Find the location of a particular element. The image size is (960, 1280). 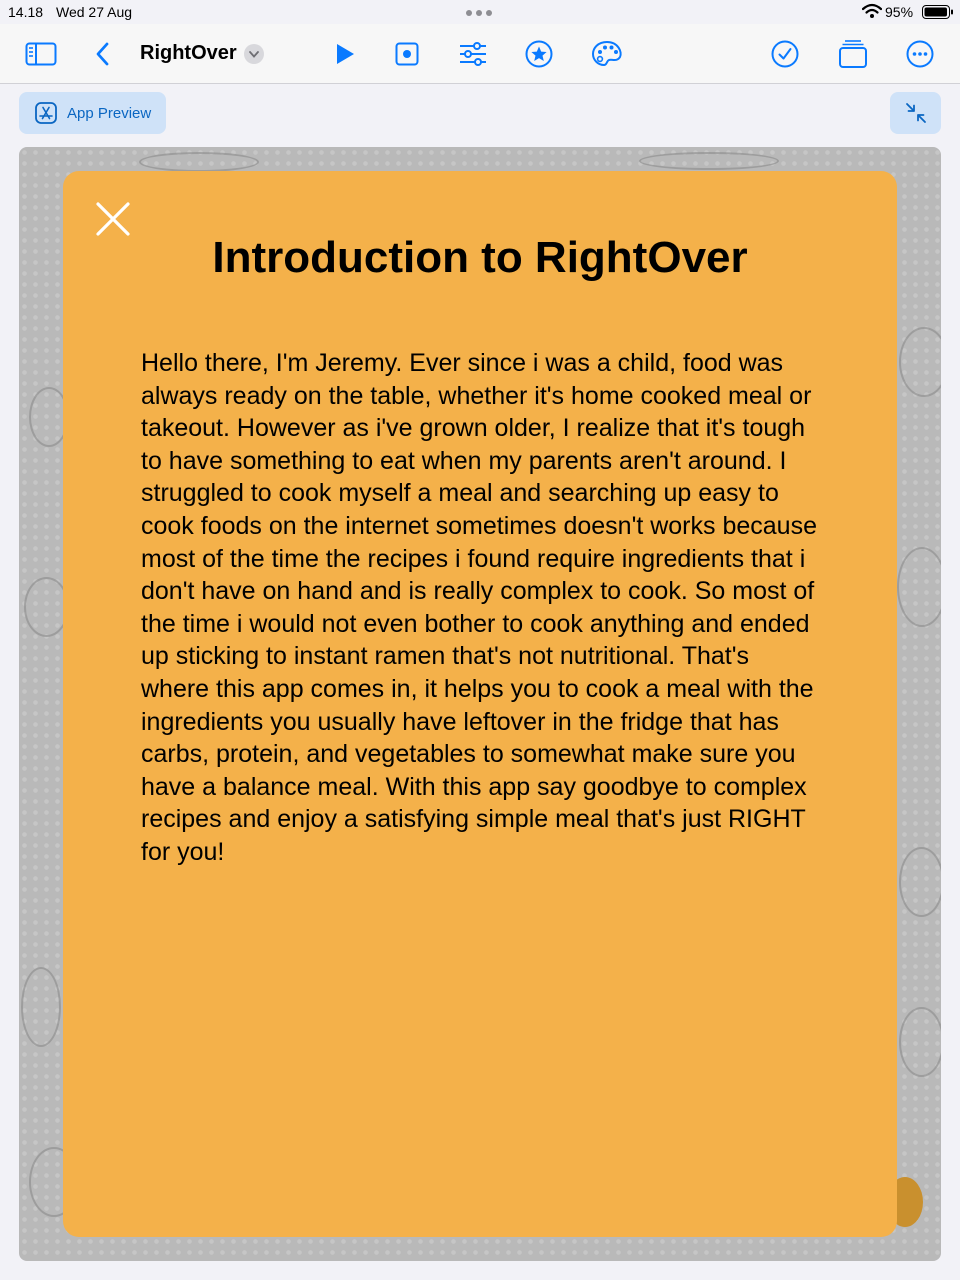

settings-sliders-button is located at coordinates (473, 54).